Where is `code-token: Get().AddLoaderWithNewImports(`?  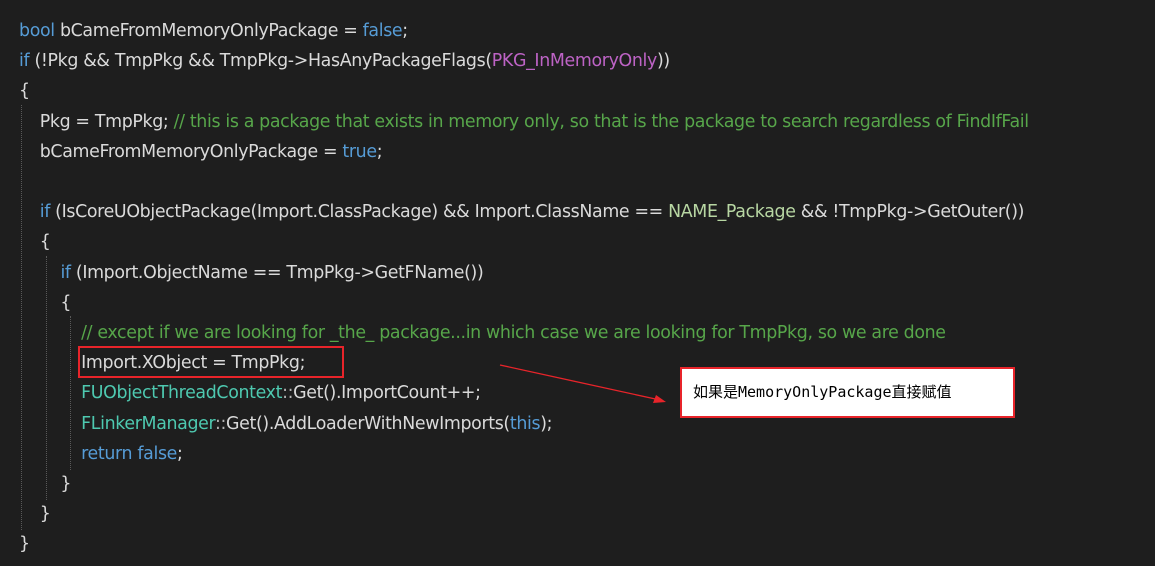
code-token: Get().AddLoaderWithNewImports( is located at coordinates (368, 423).